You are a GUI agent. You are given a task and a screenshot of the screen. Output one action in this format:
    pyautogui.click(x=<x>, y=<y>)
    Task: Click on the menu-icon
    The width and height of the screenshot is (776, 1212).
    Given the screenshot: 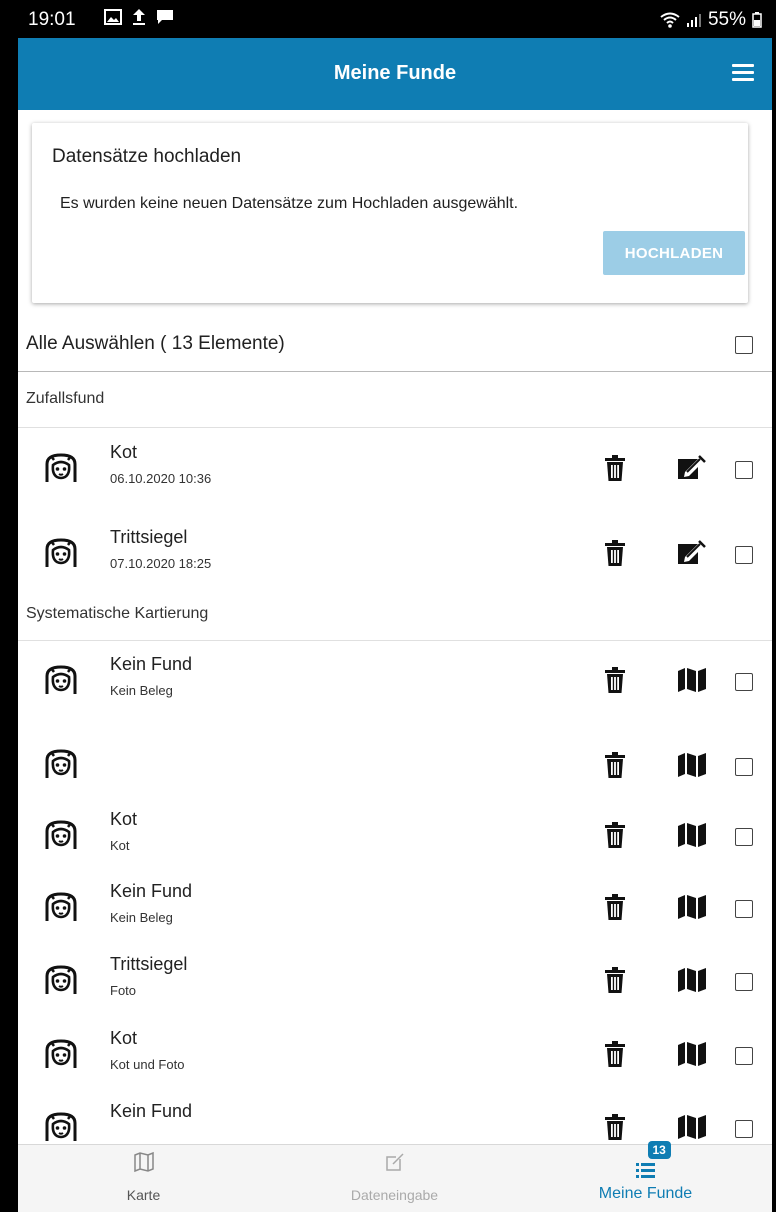 What is the action you would take?
    pyautogui.click(x=743, y=73)
    